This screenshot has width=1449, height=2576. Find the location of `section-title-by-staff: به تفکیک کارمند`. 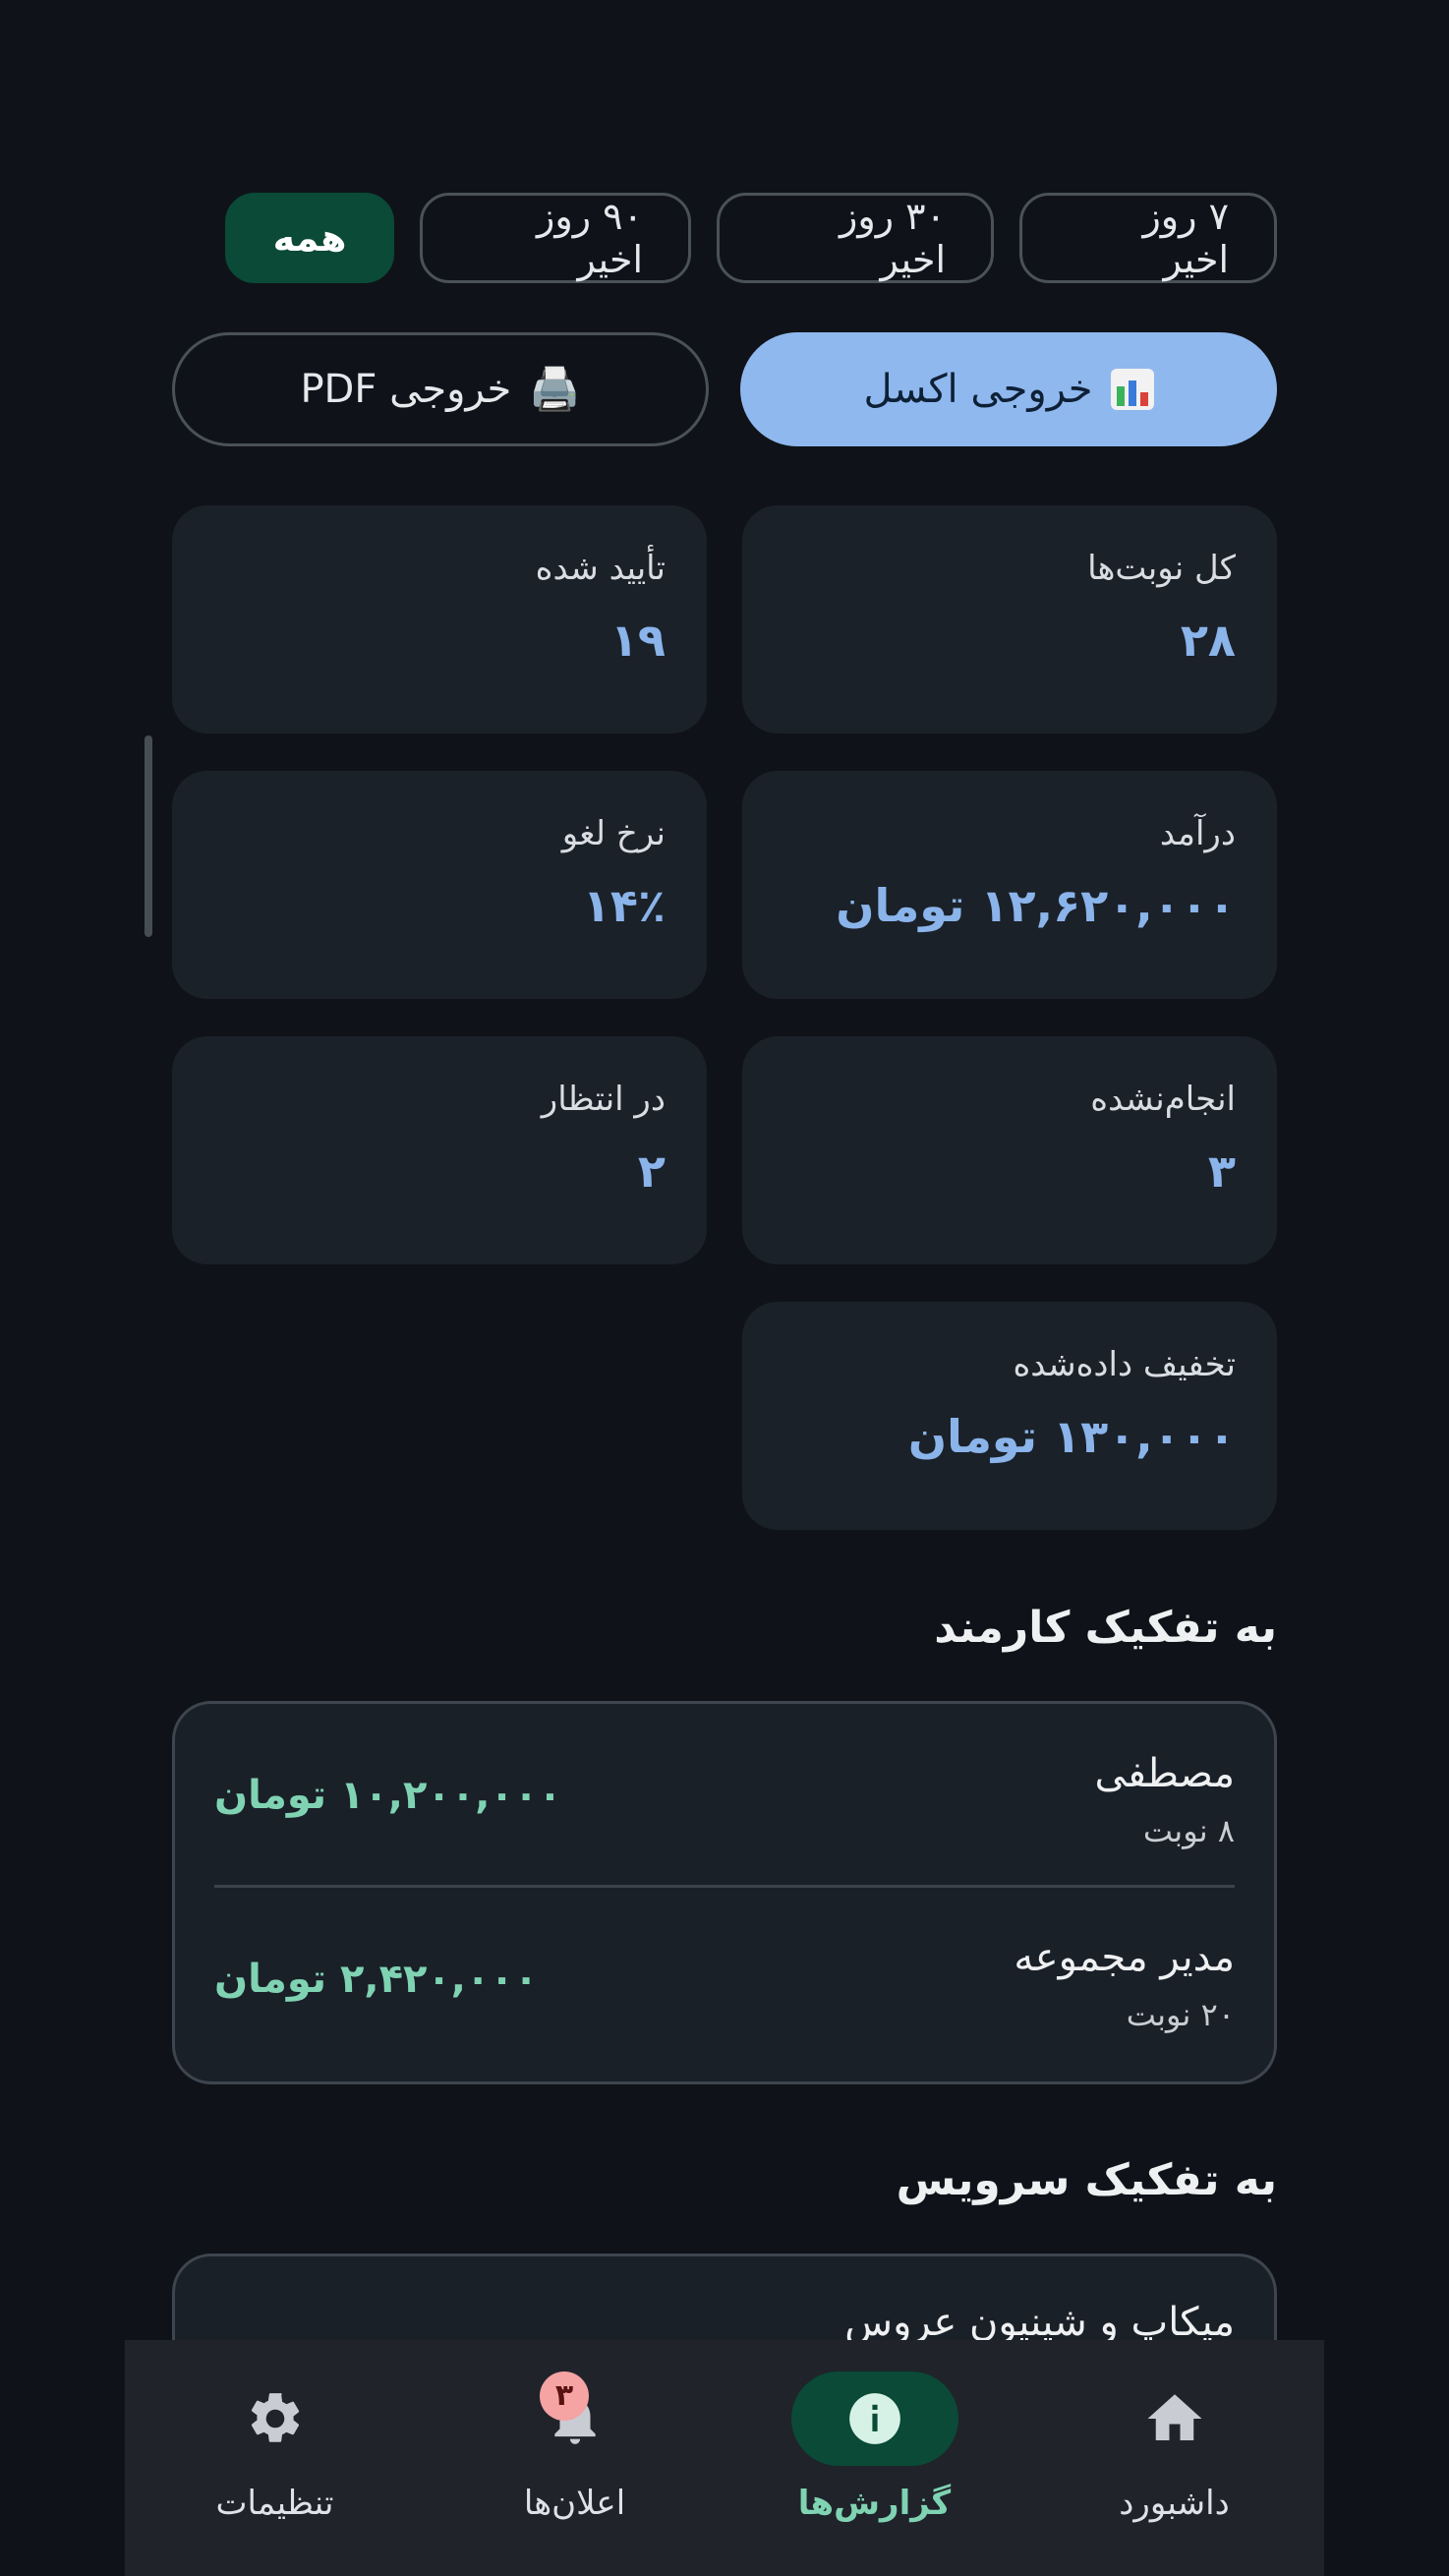

section-title-by-staff: به تفکیک کارمند is located at coordinates (1105, 1628).